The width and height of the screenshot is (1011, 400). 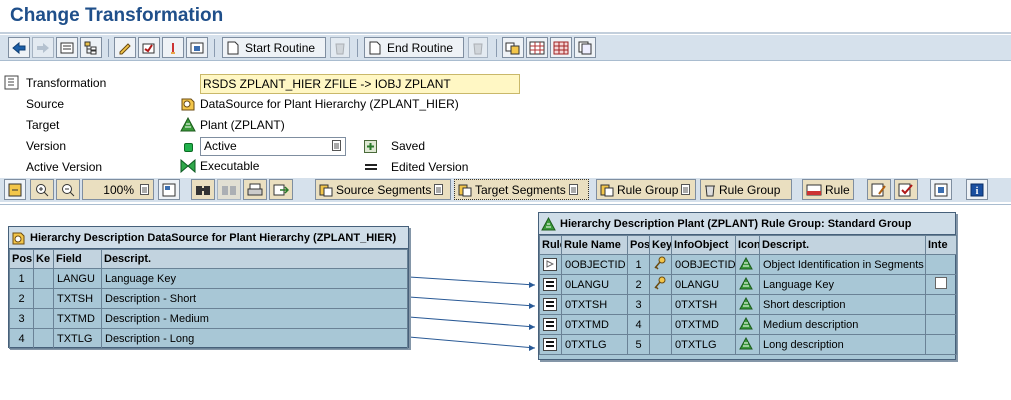 I want to click on column-header: Key, so click(x=660, y=245).